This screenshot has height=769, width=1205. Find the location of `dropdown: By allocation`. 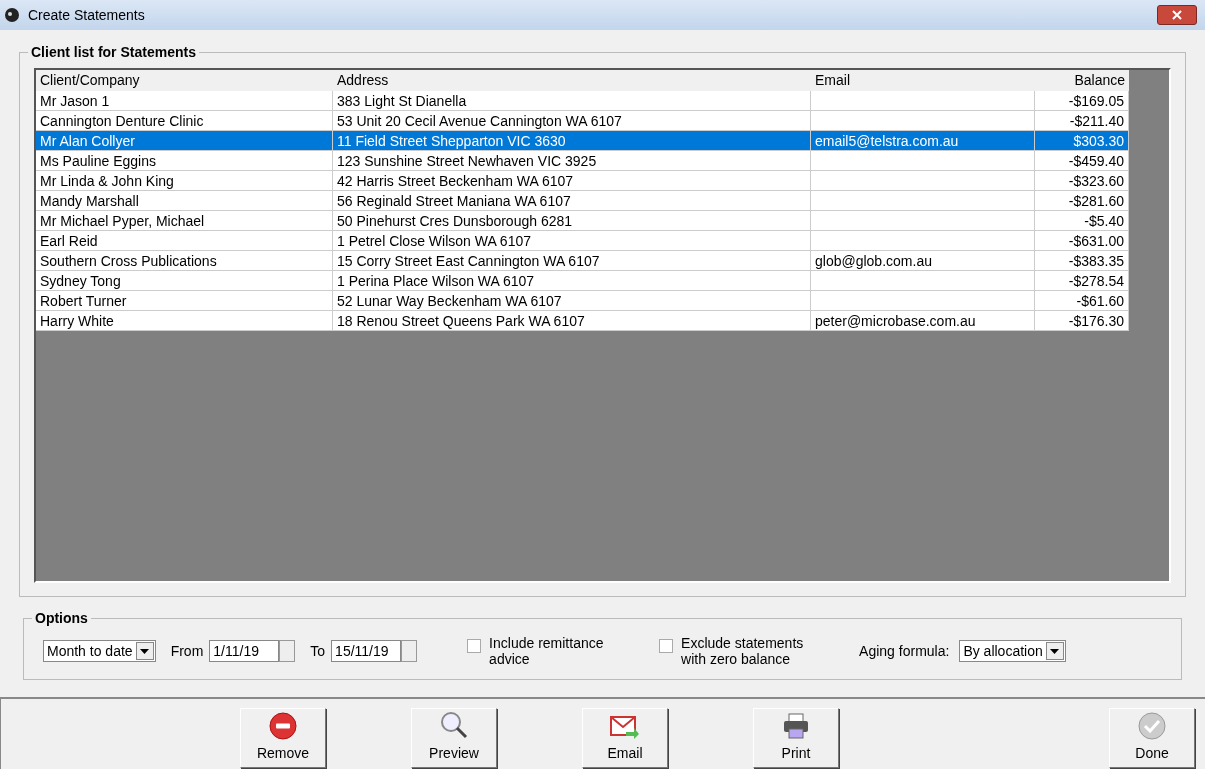

dropdown: By allocation is located at coordinates (1012, 651).